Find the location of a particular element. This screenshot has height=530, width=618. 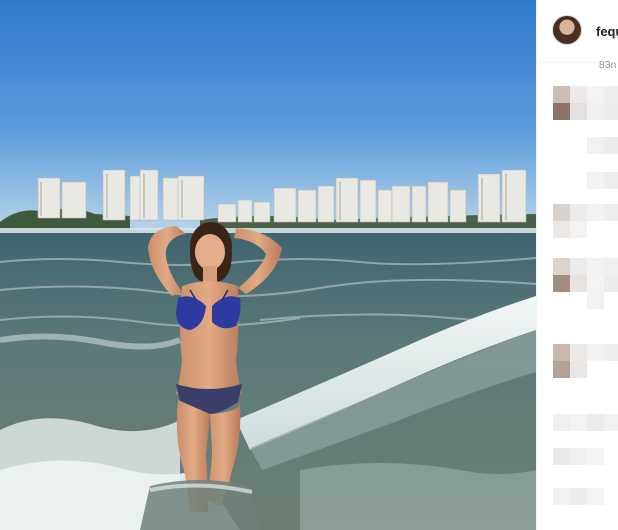

post-header: fequ is located at coordinates (577, 31).